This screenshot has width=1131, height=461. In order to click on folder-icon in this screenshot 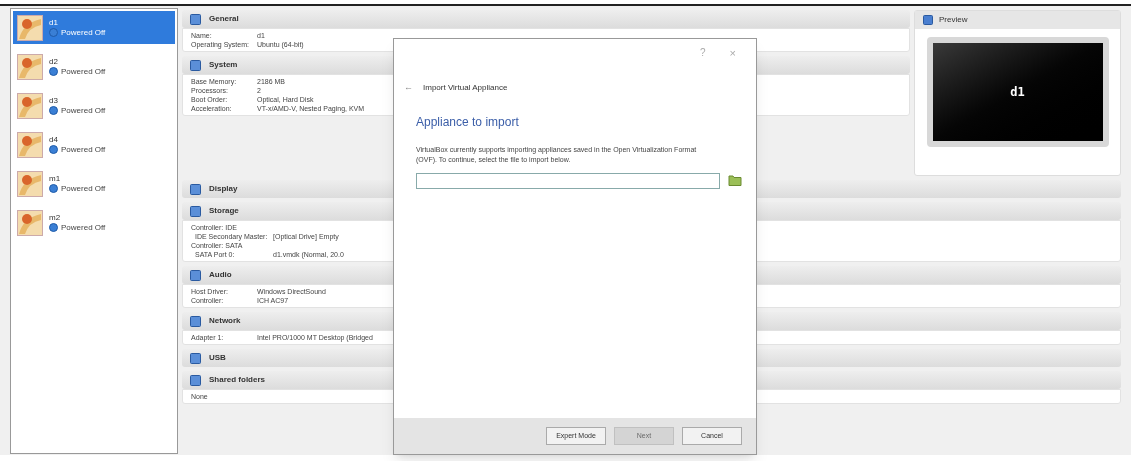, I will do `click(735, 179)`.